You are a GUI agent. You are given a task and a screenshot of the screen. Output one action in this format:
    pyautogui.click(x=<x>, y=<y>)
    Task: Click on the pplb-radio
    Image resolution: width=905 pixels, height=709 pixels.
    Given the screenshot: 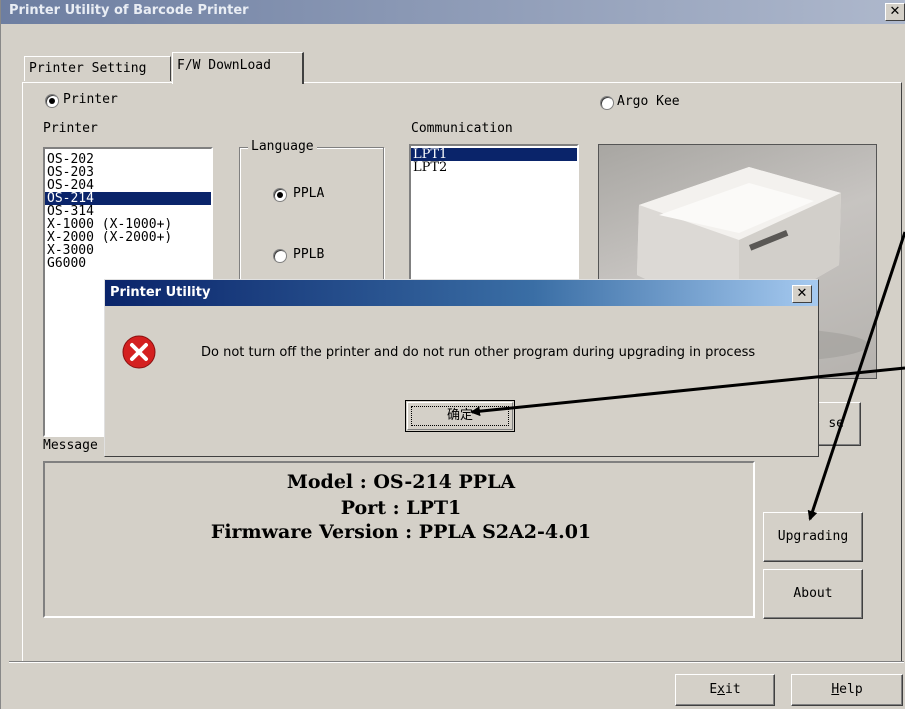 What is the action you would take?
    pyautogui.click(x=280, y=256)
    